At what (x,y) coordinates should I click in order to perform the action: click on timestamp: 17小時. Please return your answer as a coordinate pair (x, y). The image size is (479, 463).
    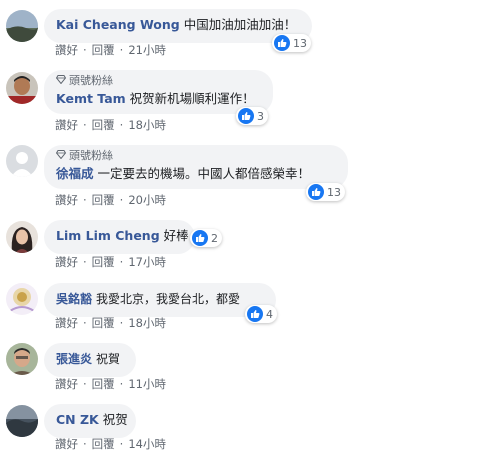
    Looking at the image, I should click on (147, 262).